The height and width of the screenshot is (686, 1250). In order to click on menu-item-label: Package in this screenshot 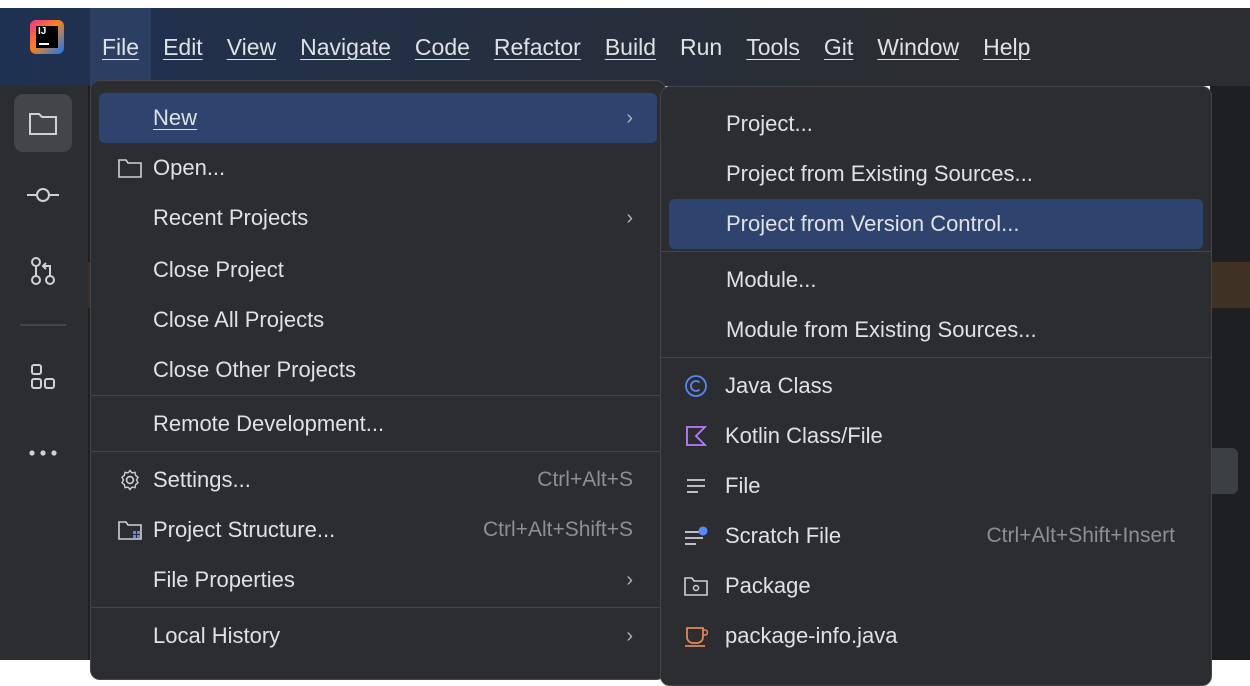, I will do `click(768, 585)`.